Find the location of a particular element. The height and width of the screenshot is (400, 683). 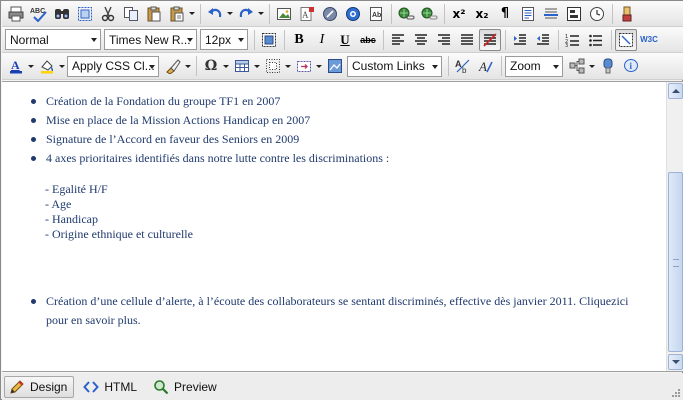

insert-symbol-button: Ω is located at coordinates (211, 66).